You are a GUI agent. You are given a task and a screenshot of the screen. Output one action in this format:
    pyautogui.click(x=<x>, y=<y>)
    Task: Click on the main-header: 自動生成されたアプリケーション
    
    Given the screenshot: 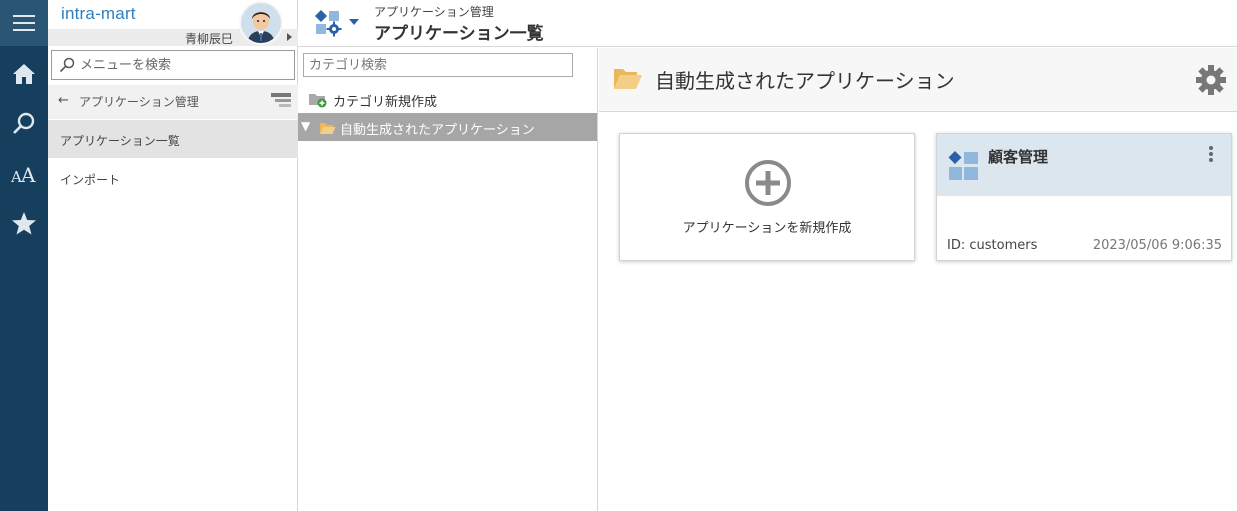 What is the action you would take?
    pyautogui.click(x=918, y=80)
    